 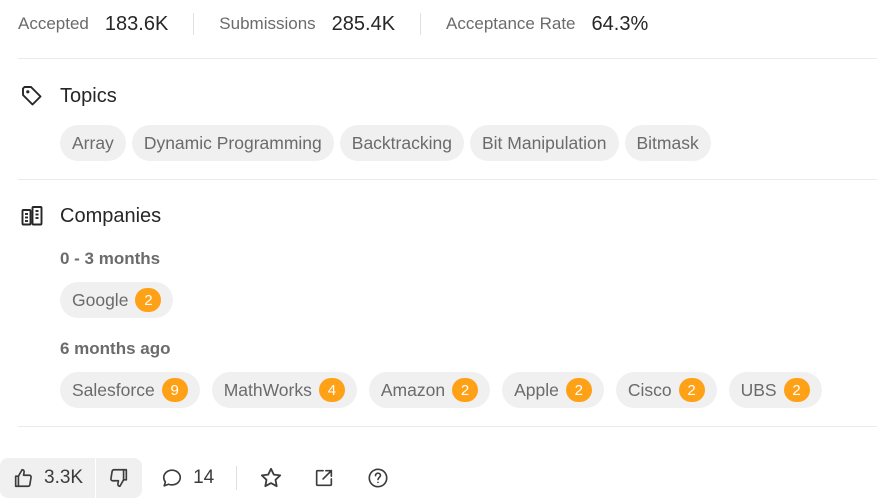 What do you see at coordinates (33, 96) in the screenshot?
I see `tag-icon` at bounding box center [33, 96].